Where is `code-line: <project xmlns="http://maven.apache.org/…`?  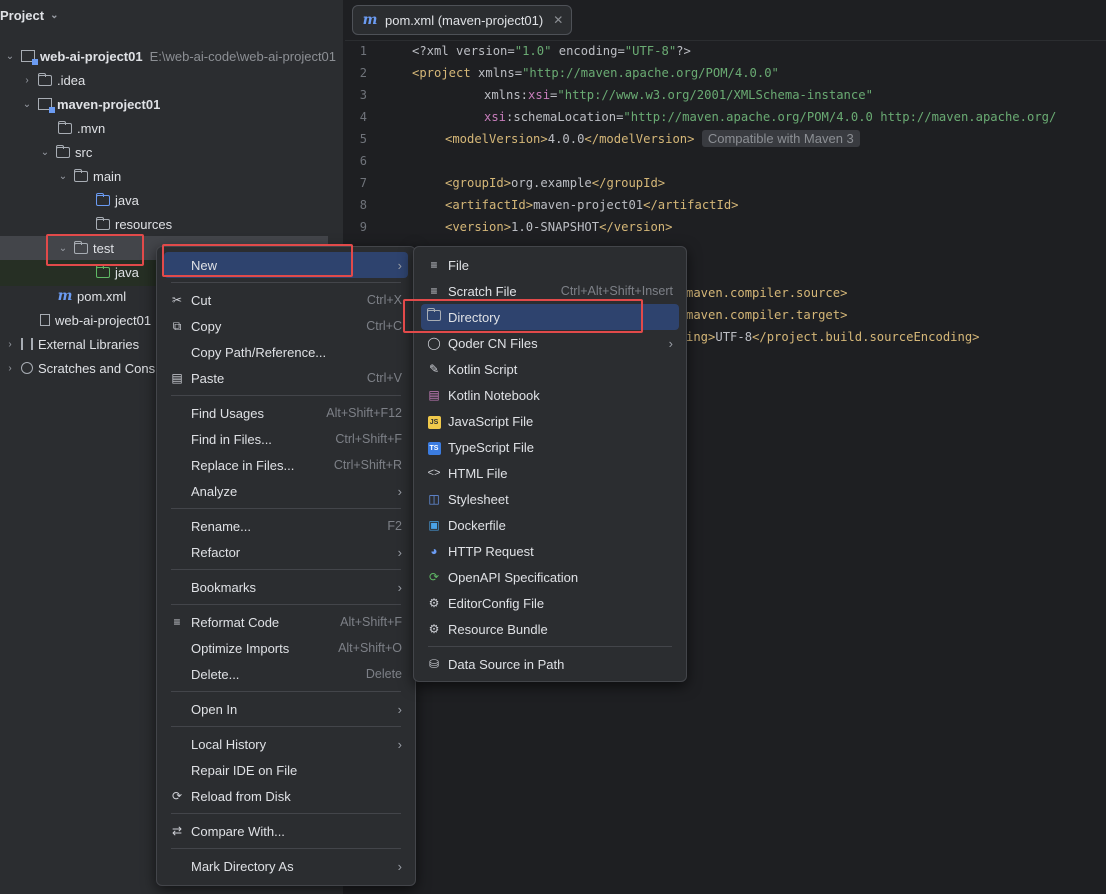
code-line: <project xmlns="http://maven.apache.org/… is located at coordinates (595, 73).